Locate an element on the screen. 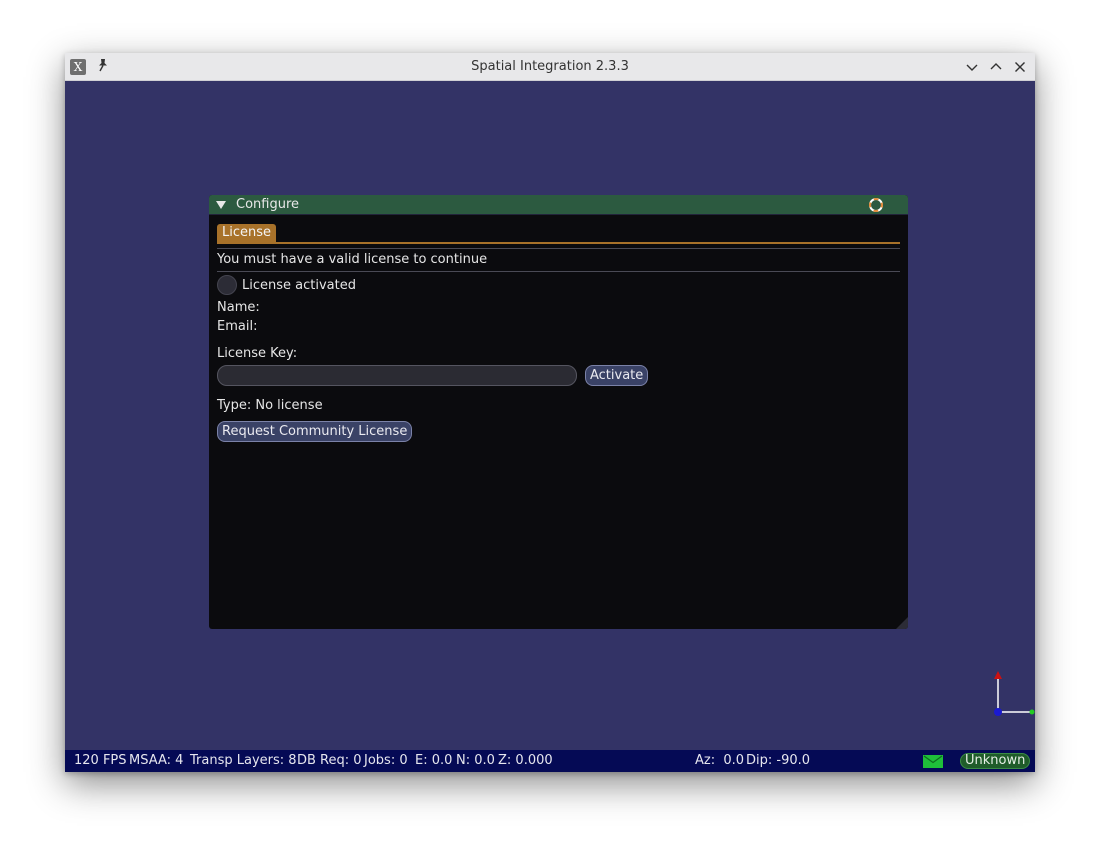 The width and height of the screenshot is (1100, 849). window-title: Spatial Integration 2.3.3 is located at coordinates (550, 66).